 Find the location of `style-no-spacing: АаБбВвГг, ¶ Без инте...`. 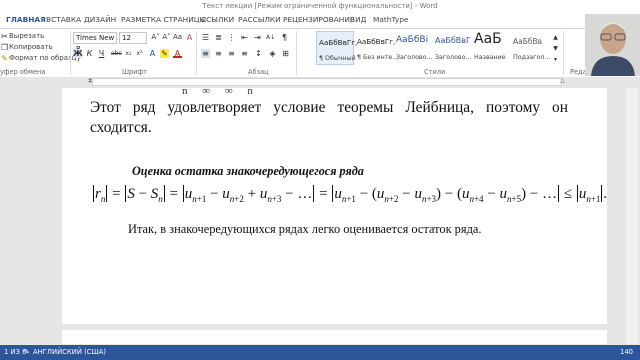

style-no-spacing: АаБбВвГг, ¶ Без инте... is located at coordinates (376, 48).